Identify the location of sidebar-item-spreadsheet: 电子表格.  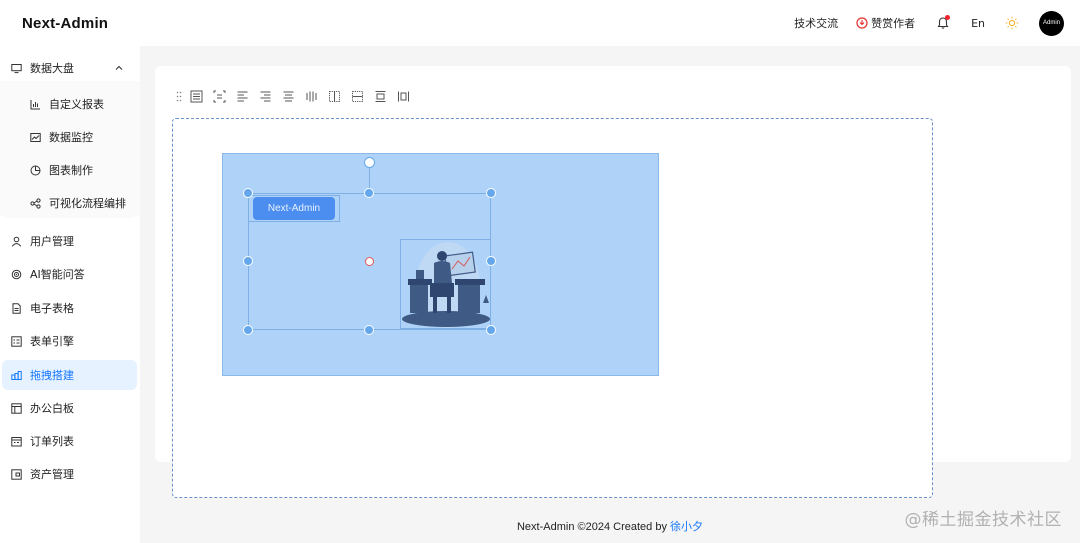
(69, 308).